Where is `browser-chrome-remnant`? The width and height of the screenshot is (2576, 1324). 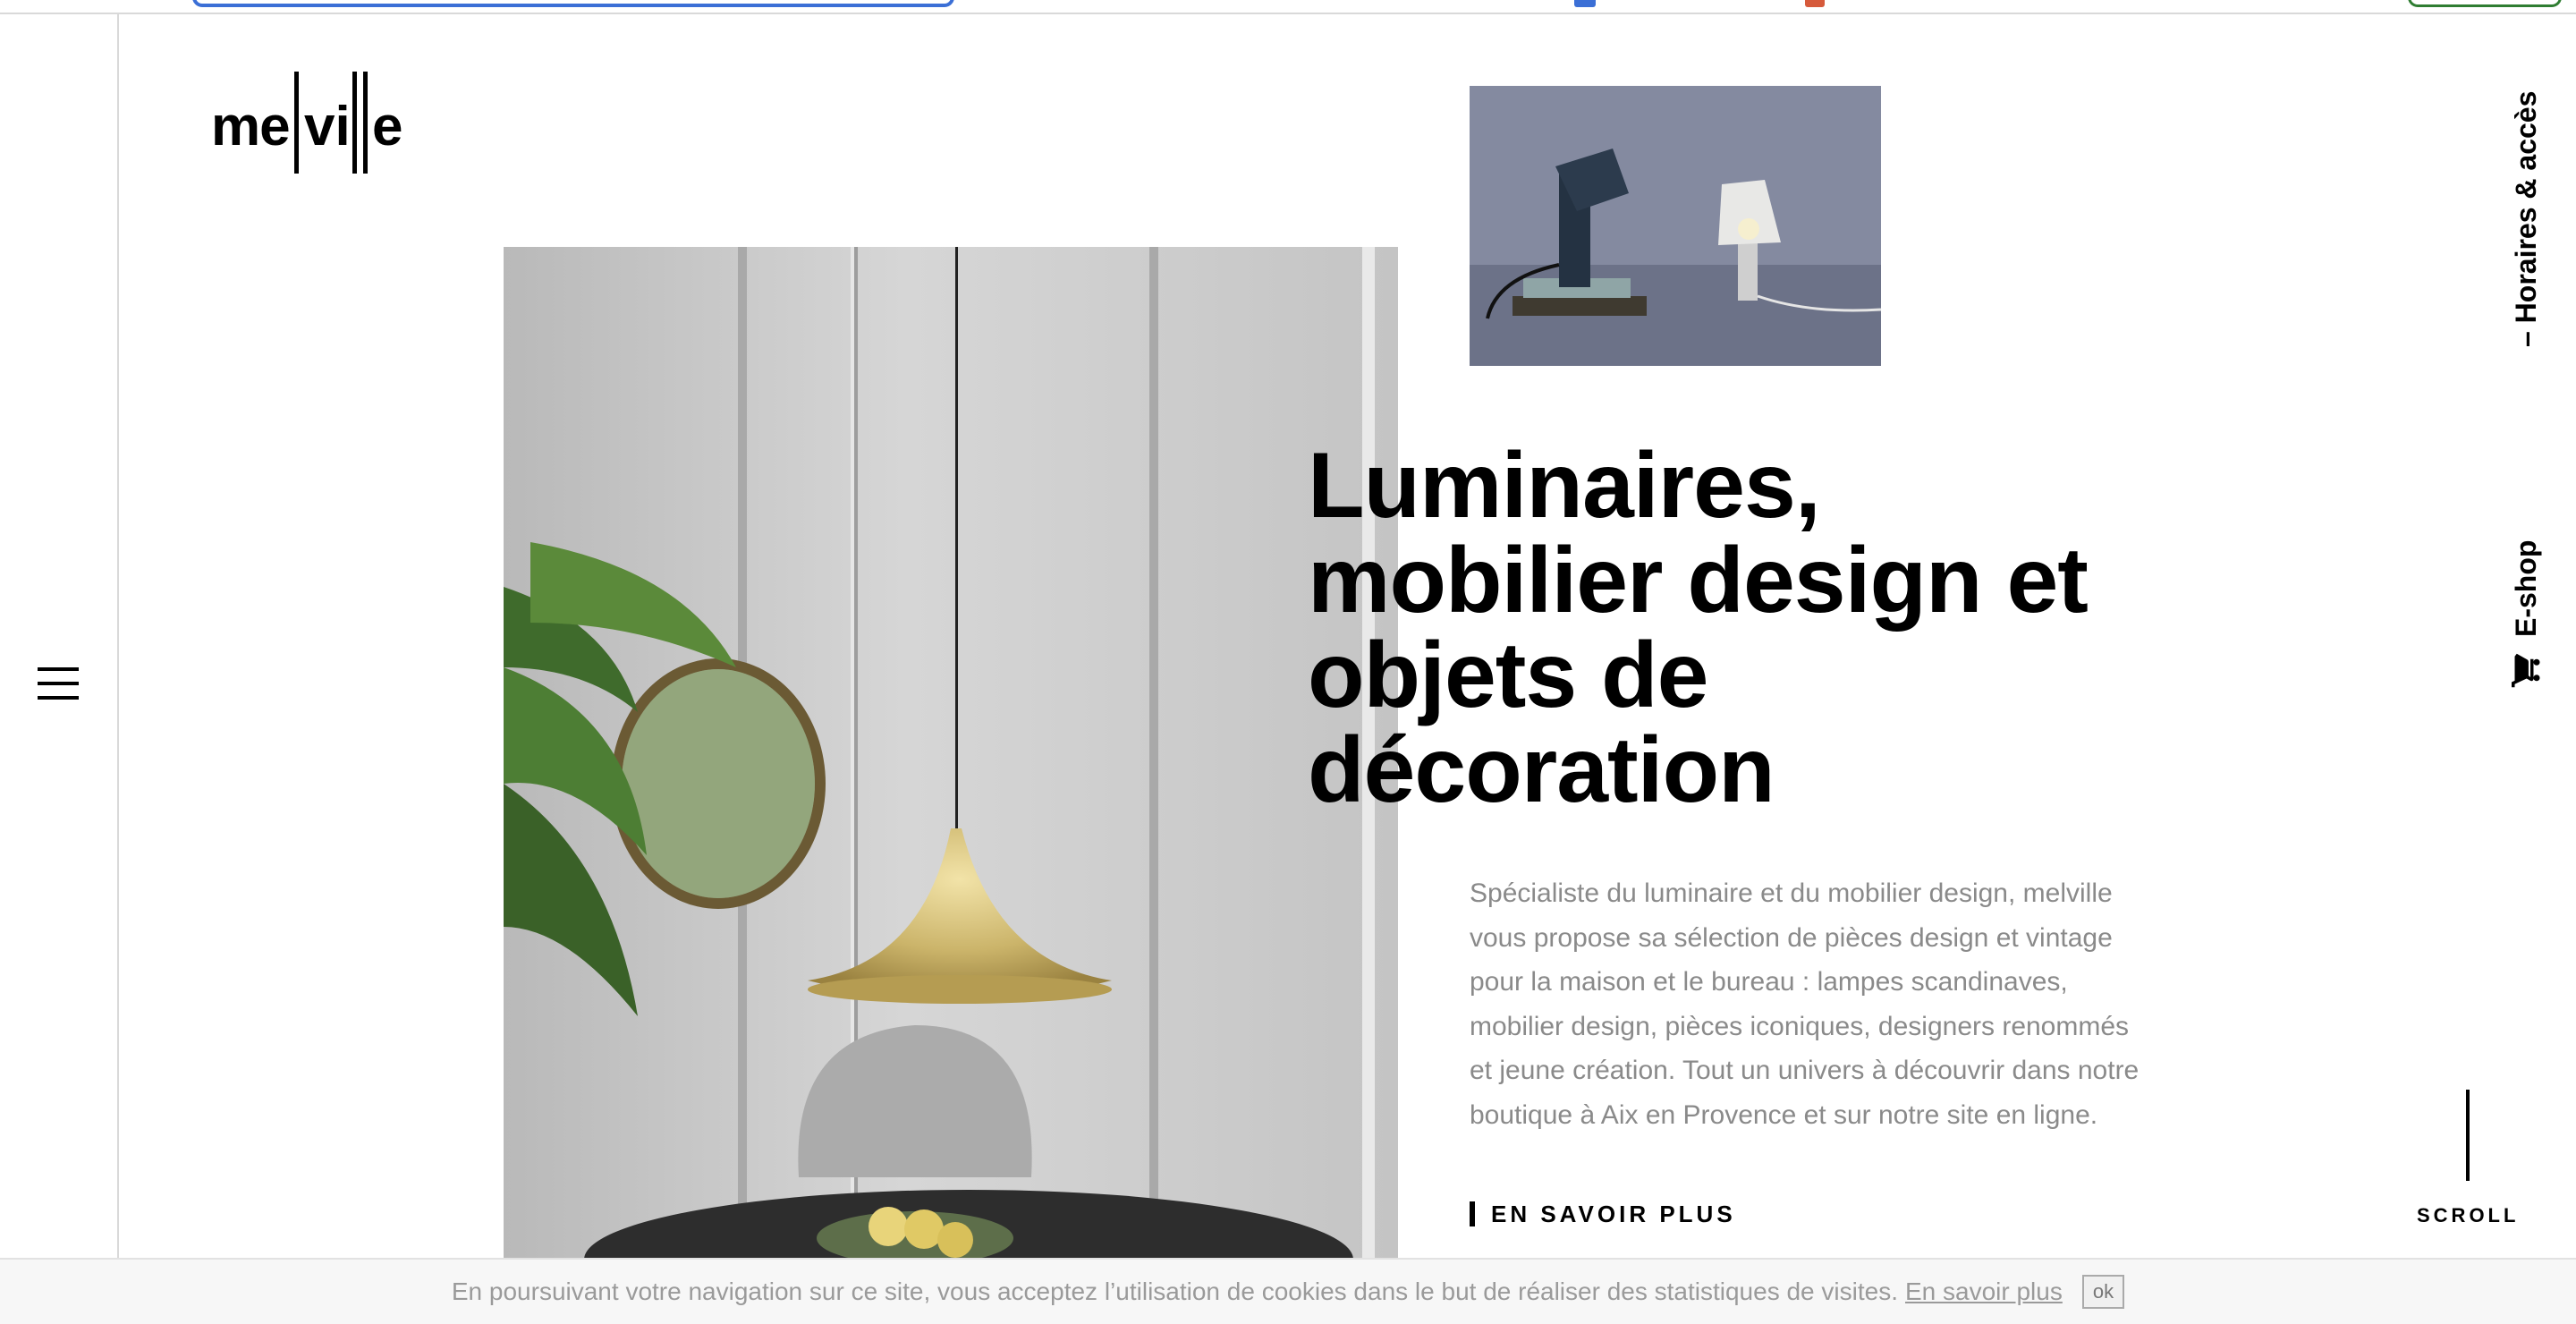
browser-chrome-remnant is located at coordinates (1288, 7).